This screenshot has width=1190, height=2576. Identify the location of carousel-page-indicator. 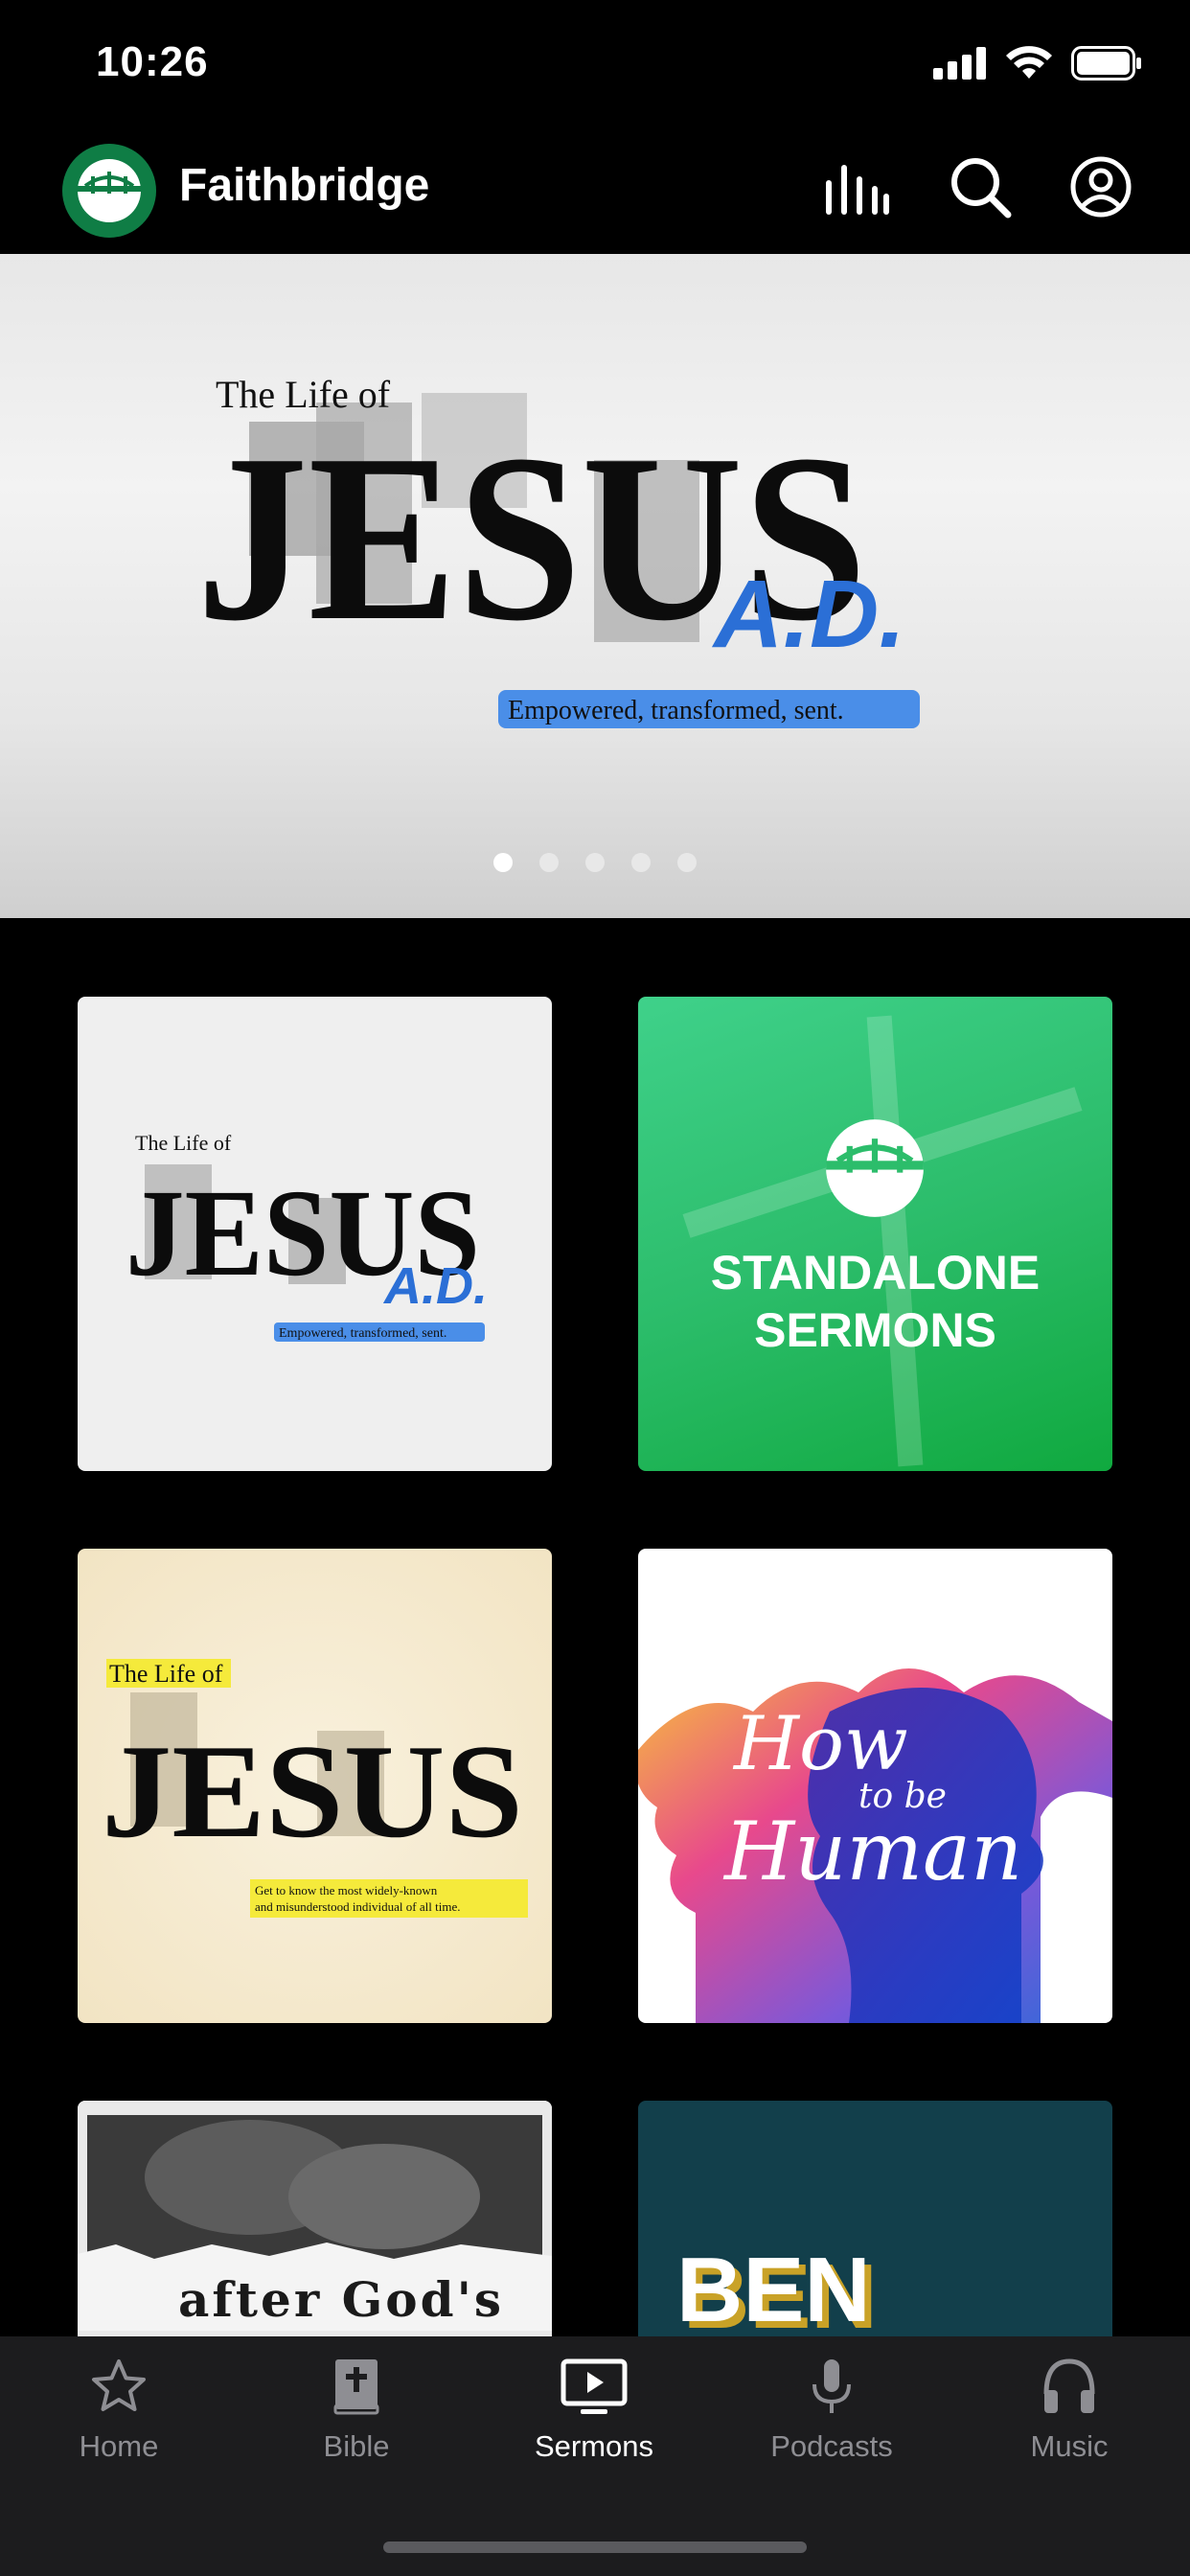
(595, 862).